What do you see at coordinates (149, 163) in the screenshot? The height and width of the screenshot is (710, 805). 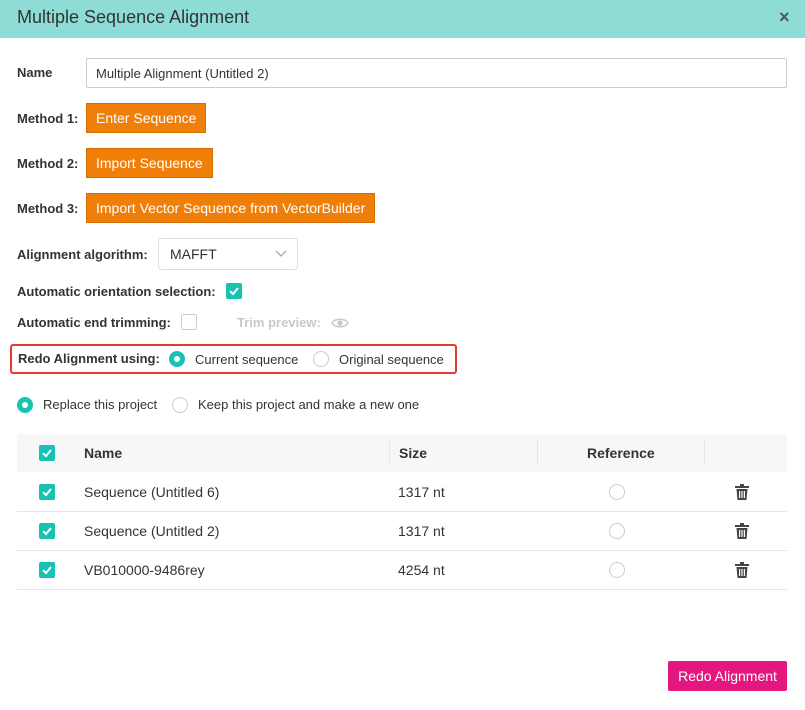 I see `import-sequence-button: Import Sequence` at bounding box center [149, 163].